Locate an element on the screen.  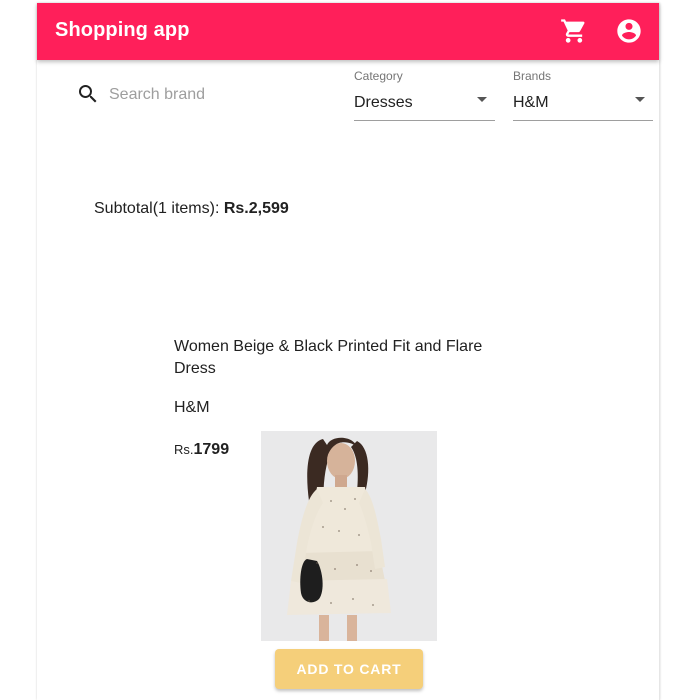
brands-select: Brands H&M is located at coordinates (583, 95).